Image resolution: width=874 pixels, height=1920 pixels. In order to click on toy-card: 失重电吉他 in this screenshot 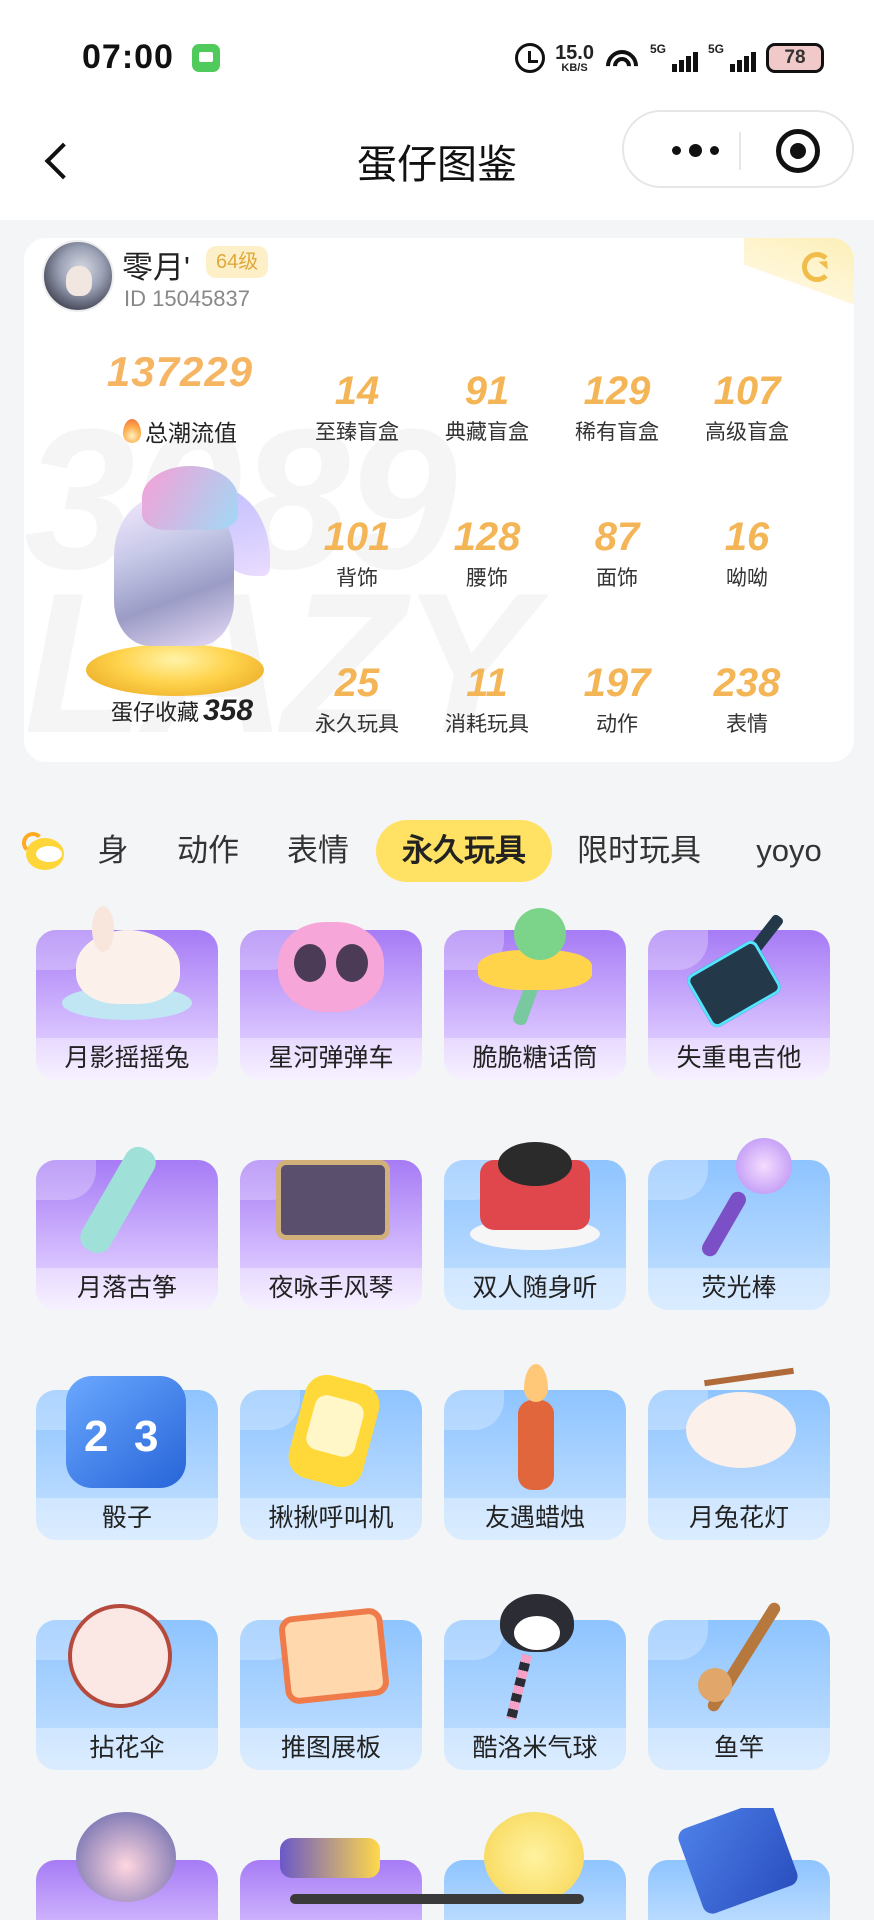, I will do `click(739, 989)`.